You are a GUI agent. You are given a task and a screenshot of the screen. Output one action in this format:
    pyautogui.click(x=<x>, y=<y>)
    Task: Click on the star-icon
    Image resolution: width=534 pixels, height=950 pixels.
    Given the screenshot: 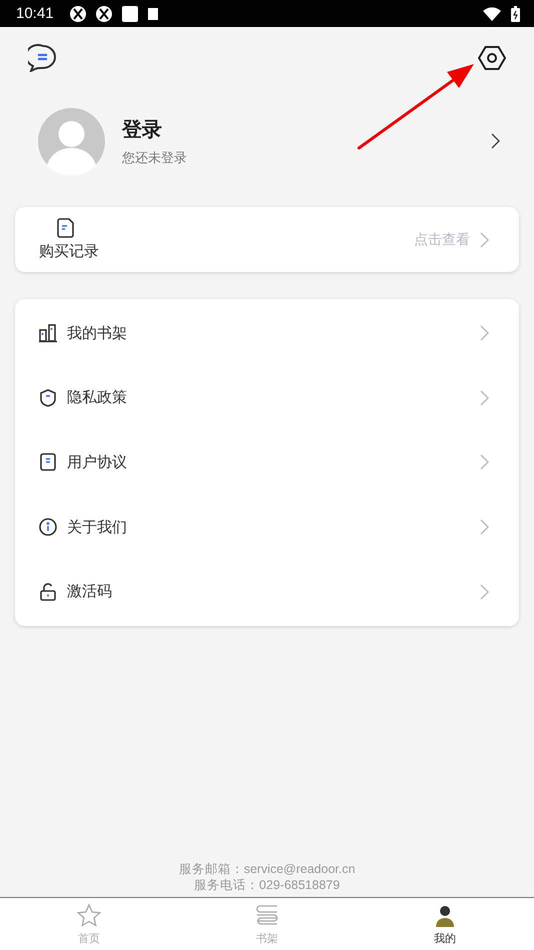 What is the action you would take?
    pyautogui.click(x=89, y=915)
    